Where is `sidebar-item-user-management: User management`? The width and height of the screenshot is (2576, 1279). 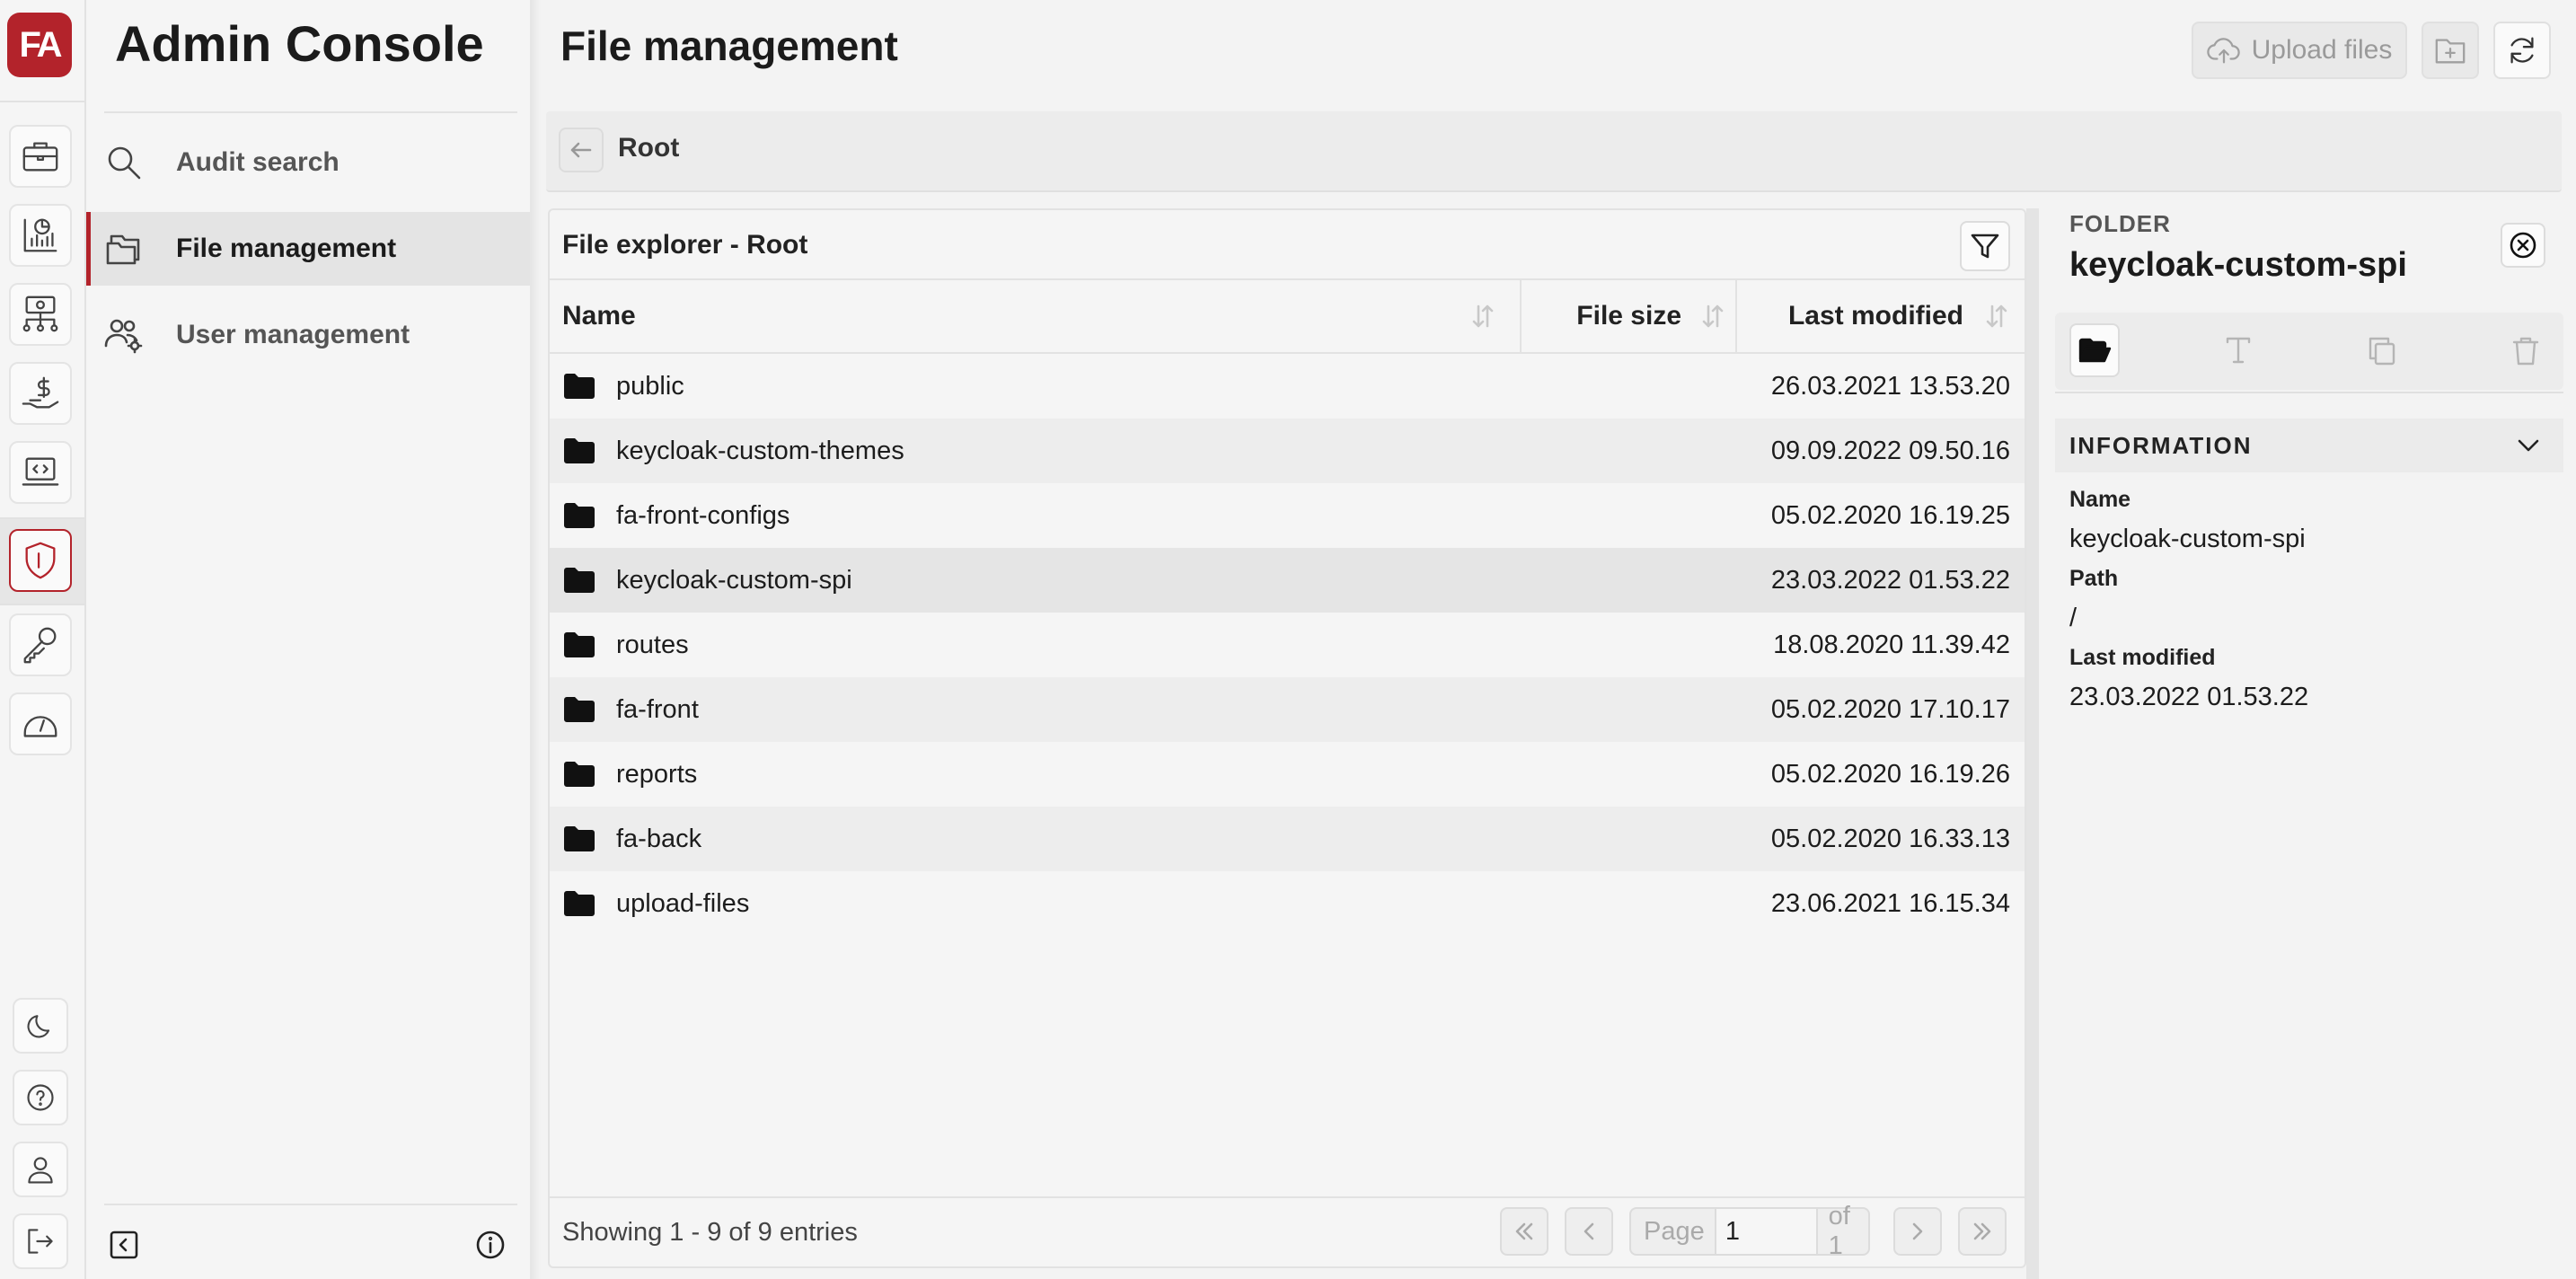 sidebar-item-user-management: User management is located at coordinates (308, 335).